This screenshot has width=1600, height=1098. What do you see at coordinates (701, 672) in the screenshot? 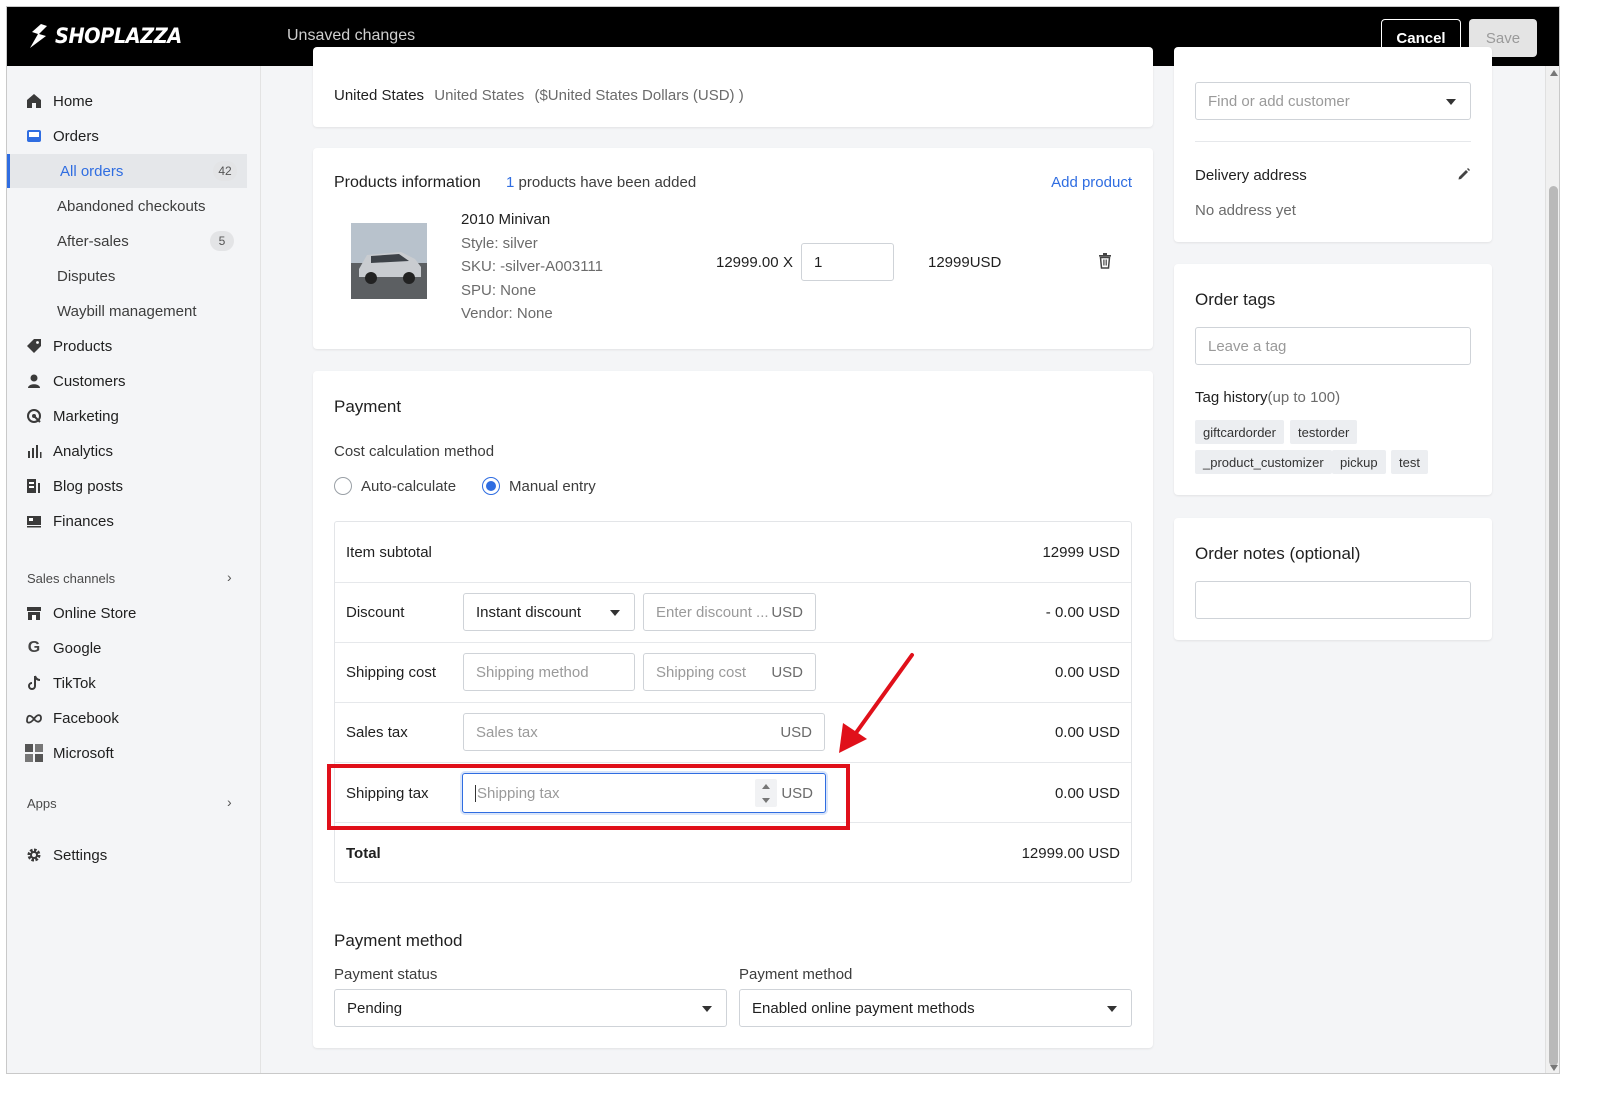
I see `shipping-cost-placeholder: Shipping cost` at bounding box center [701, 672].